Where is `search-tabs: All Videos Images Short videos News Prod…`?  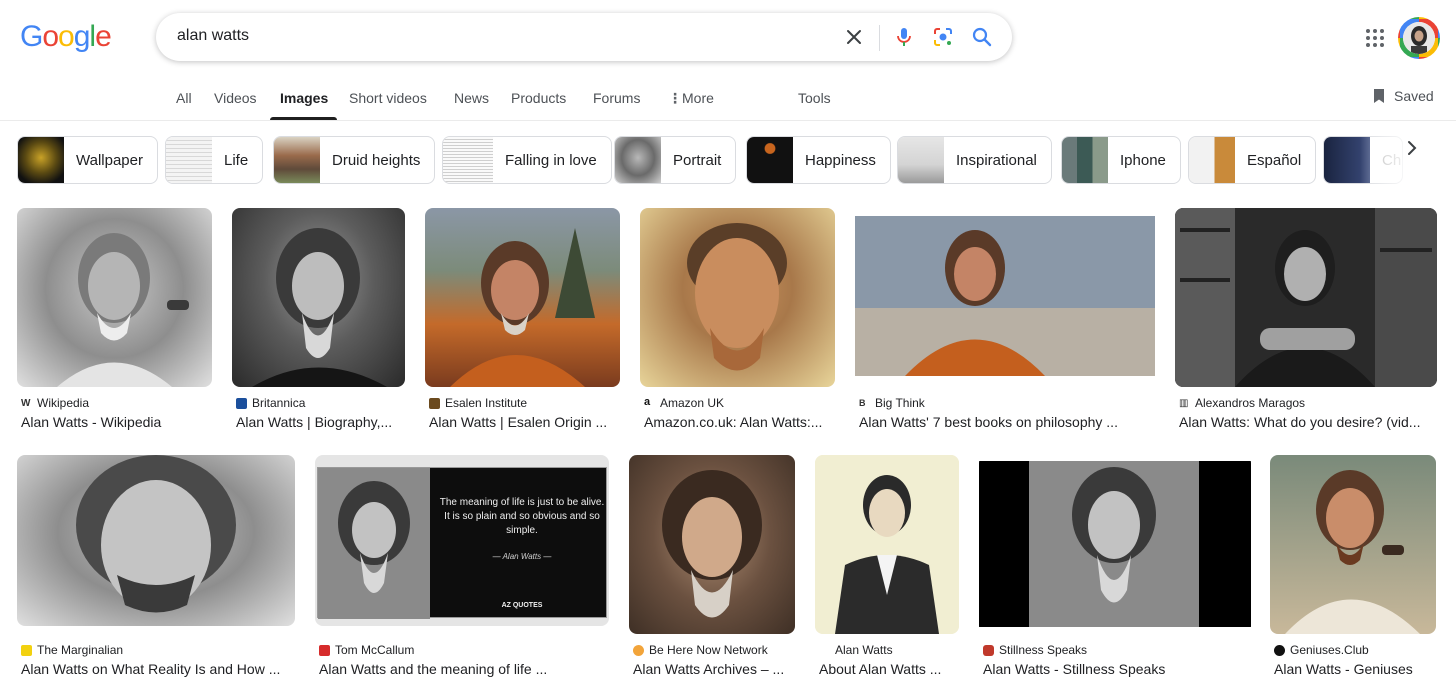 search-tabs: All Videos Images Short videos News Prod… is located at coordinates (728, 98).